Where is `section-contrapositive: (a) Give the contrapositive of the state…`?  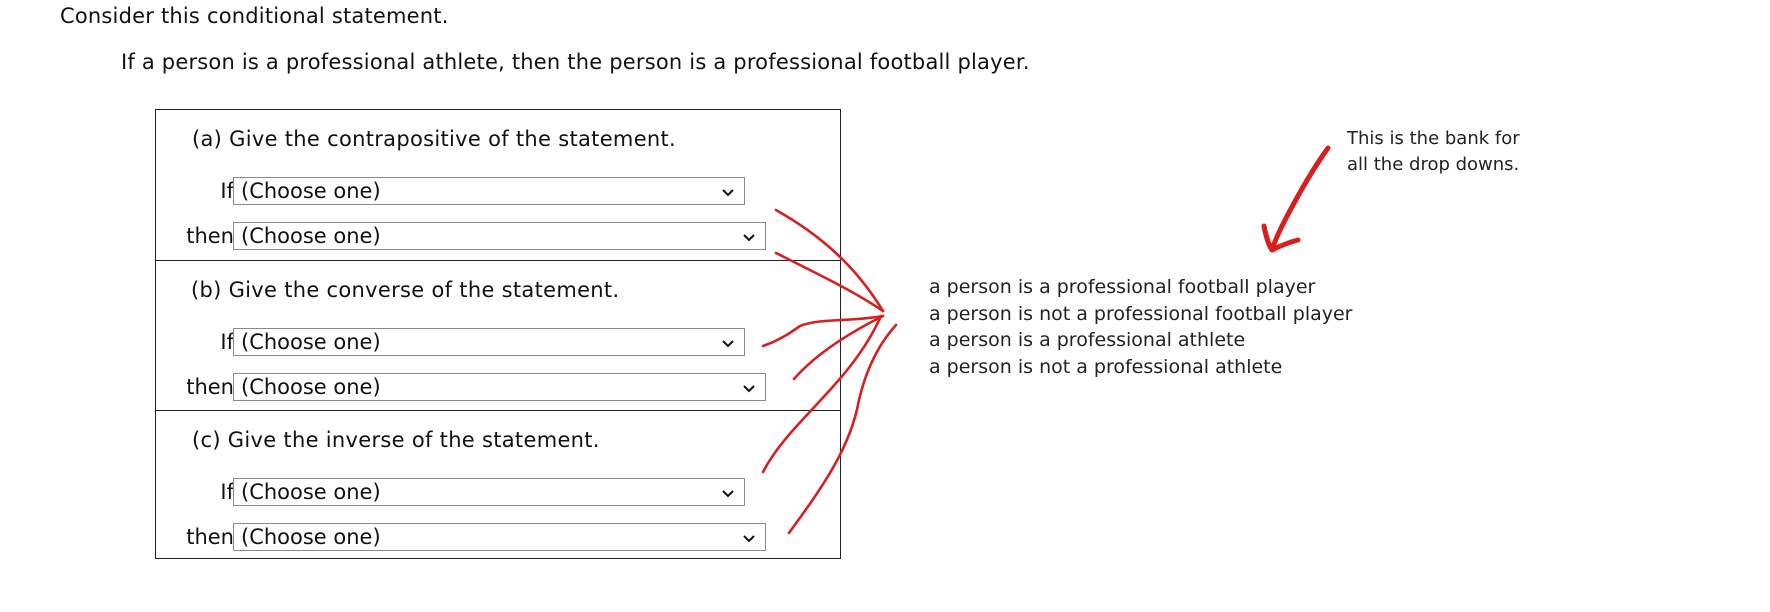
section-contrapositive: (a) Give the contrapositive of the state… is located at coordinates (498, 185).